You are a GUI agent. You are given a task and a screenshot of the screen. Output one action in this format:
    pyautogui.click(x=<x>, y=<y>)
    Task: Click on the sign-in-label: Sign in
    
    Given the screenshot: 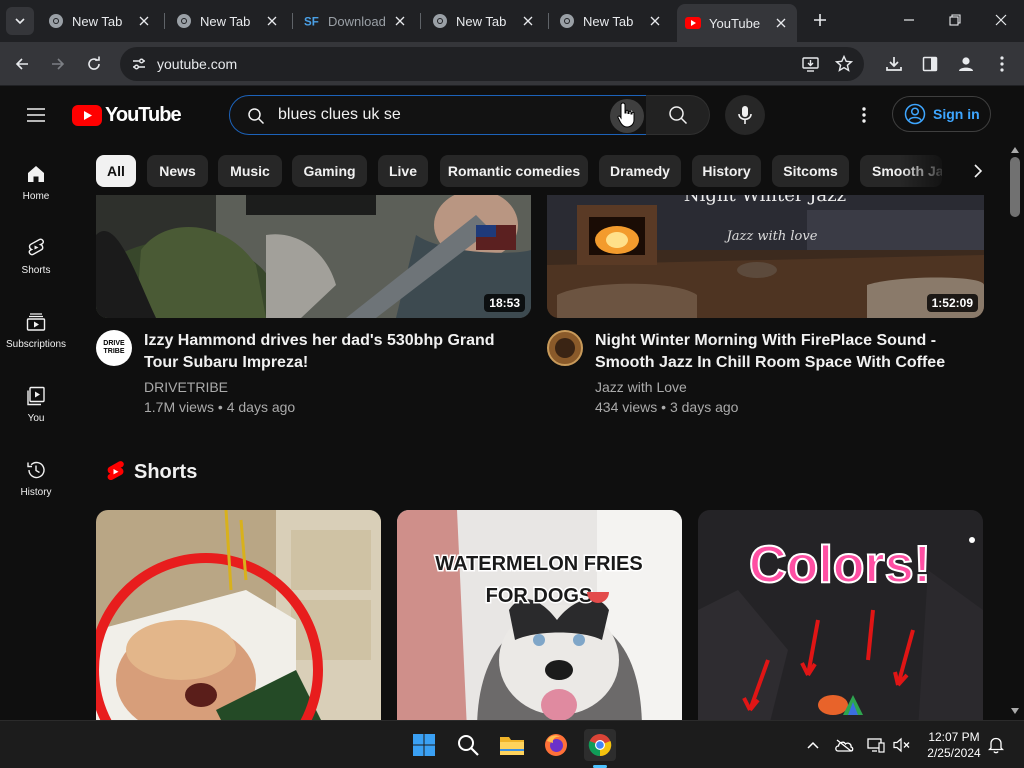 What is the action you would take?
    pyautogui.click(x=956, y=114)
    